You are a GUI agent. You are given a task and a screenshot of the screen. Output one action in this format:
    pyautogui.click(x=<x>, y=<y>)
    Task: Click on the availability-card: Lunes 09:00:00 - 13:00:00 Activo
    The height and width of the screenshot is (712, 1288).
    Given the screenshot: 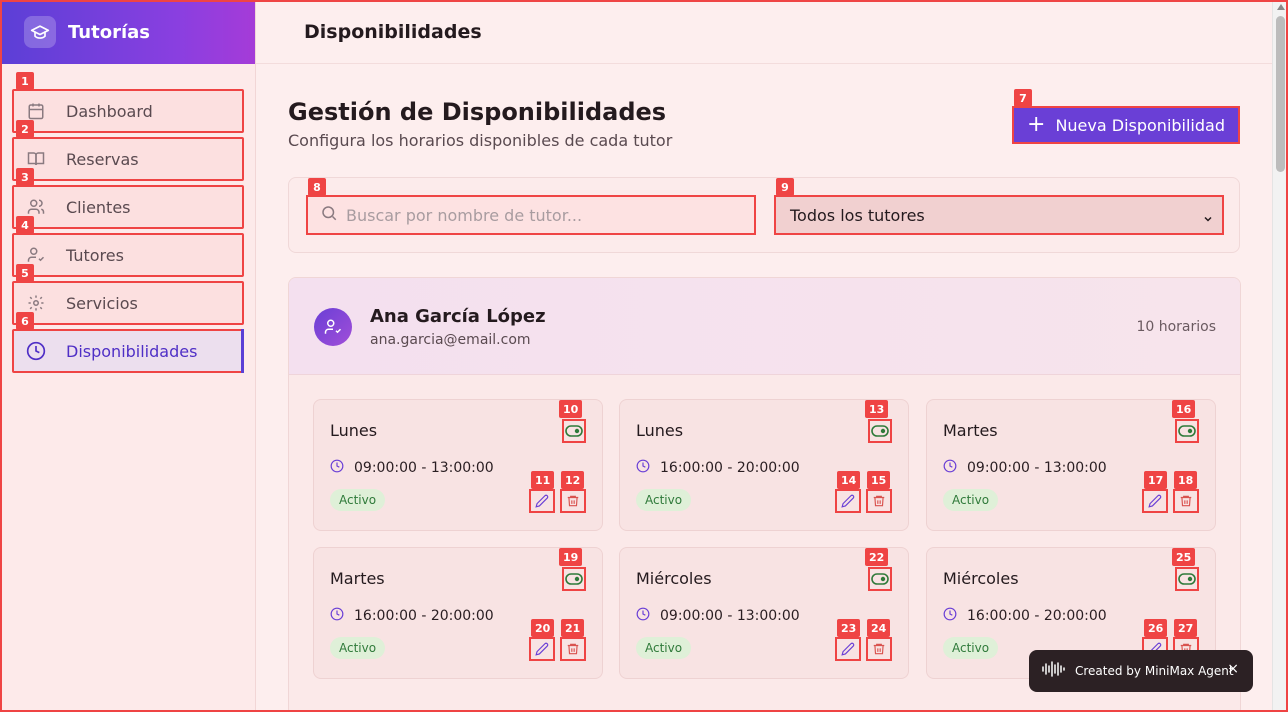 What is the action you would take?
    pyautogui.click(x=458, y=465)
    